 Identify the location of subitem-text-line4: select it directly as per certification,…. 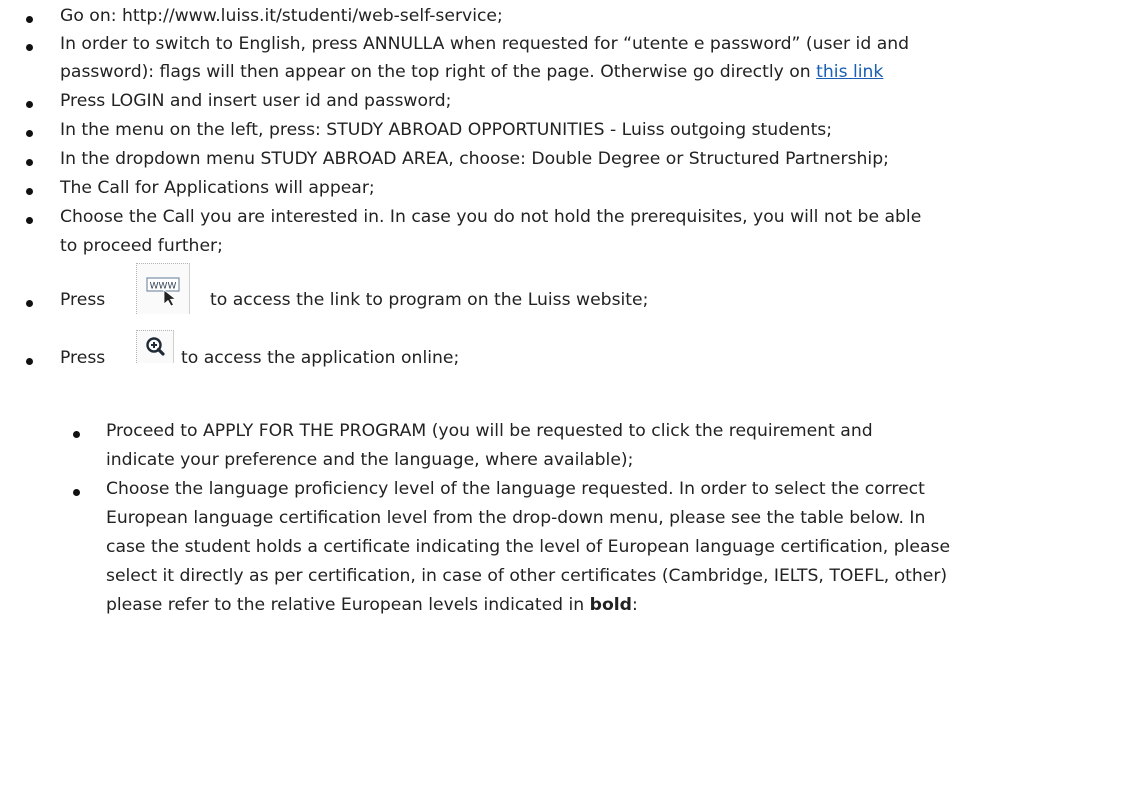
(527, 576).